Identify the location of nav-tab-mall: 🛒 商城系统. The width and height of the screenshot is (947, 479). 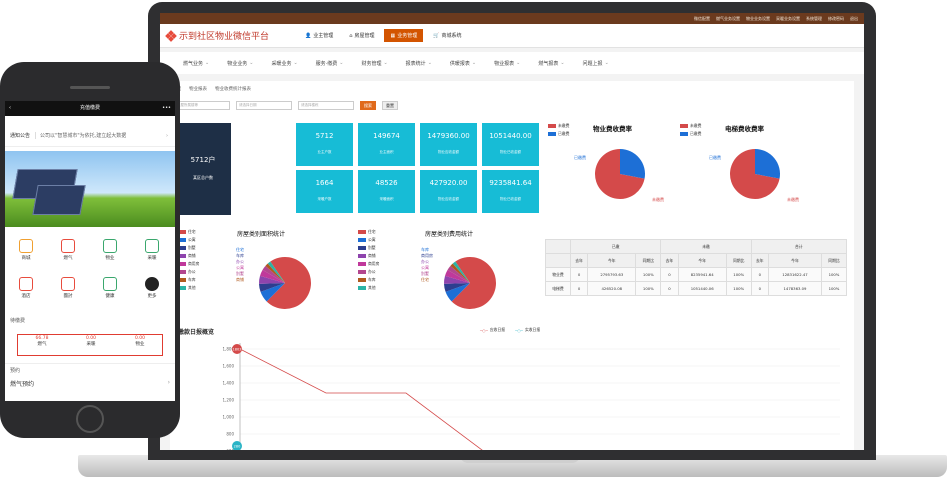
(447, 35).